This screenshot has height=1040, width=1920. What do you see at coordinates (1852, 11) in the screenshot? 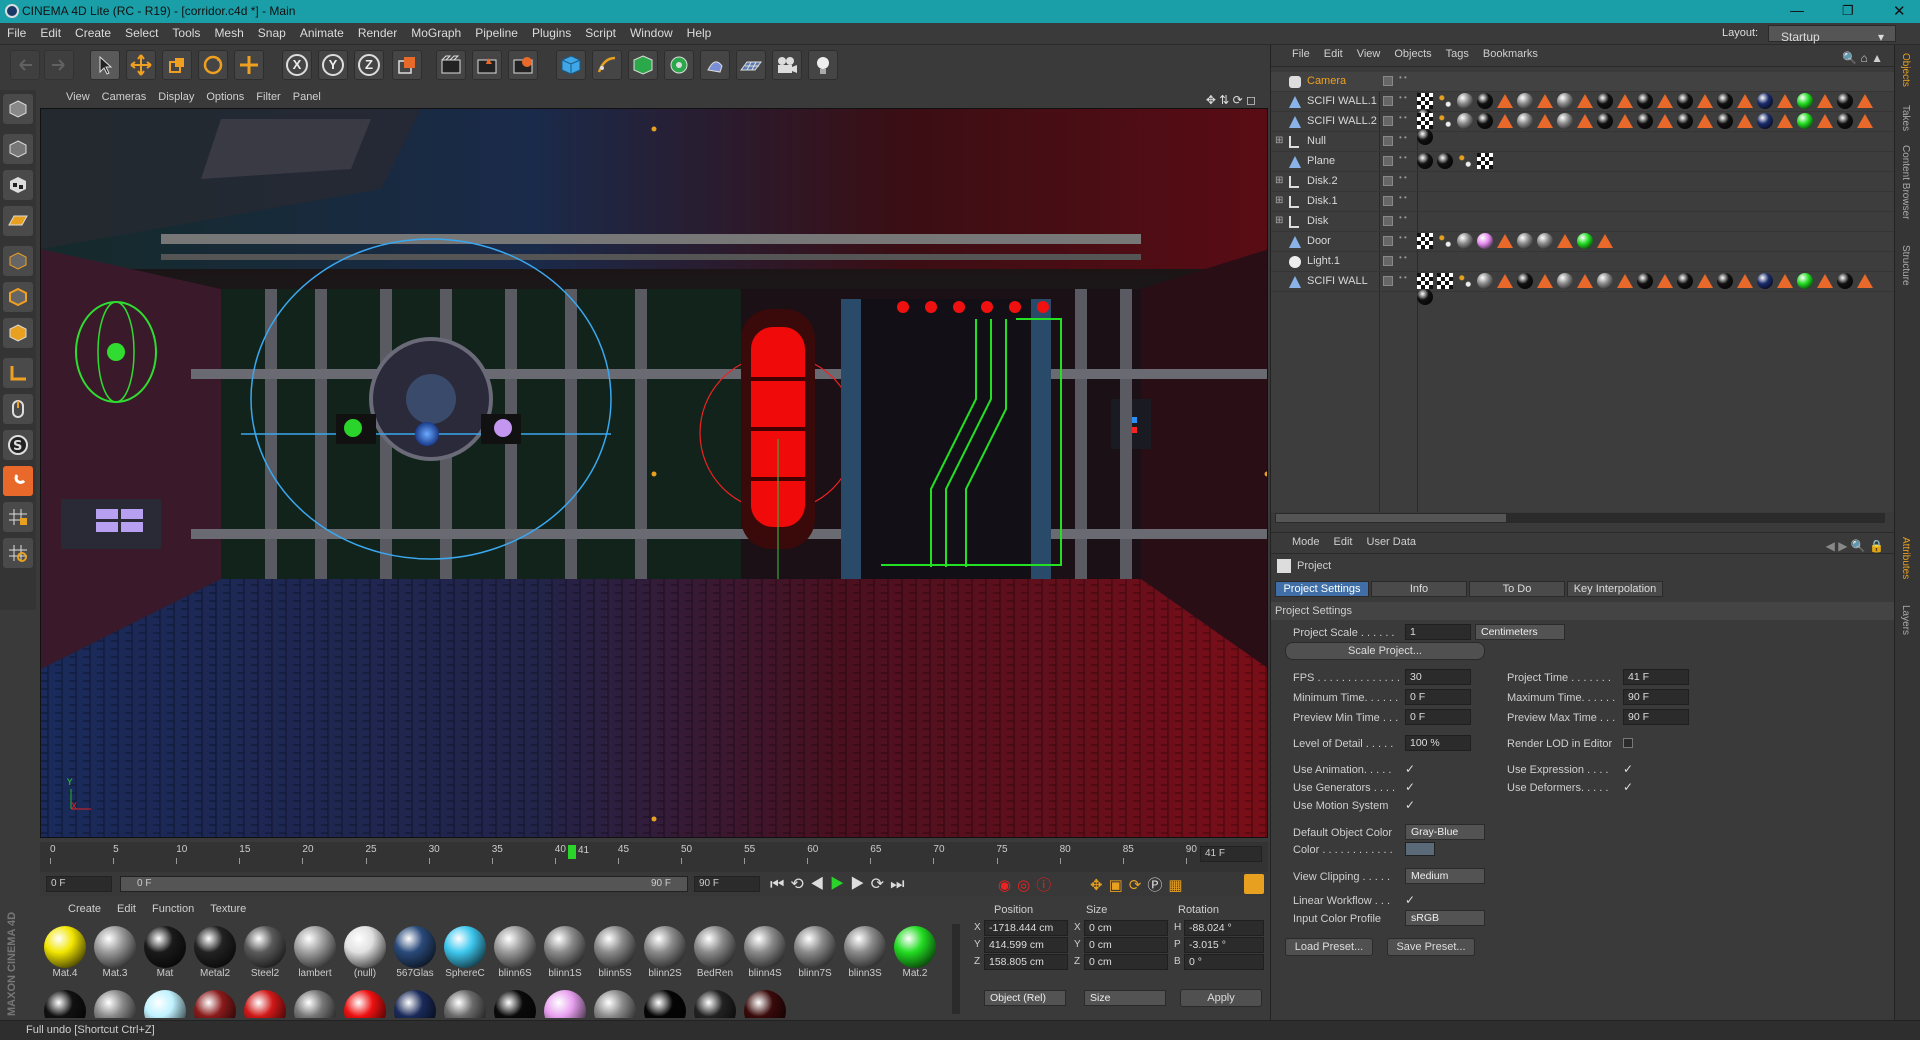
I see `maximize-icon: ❐` at bounding box center [1852, 11].